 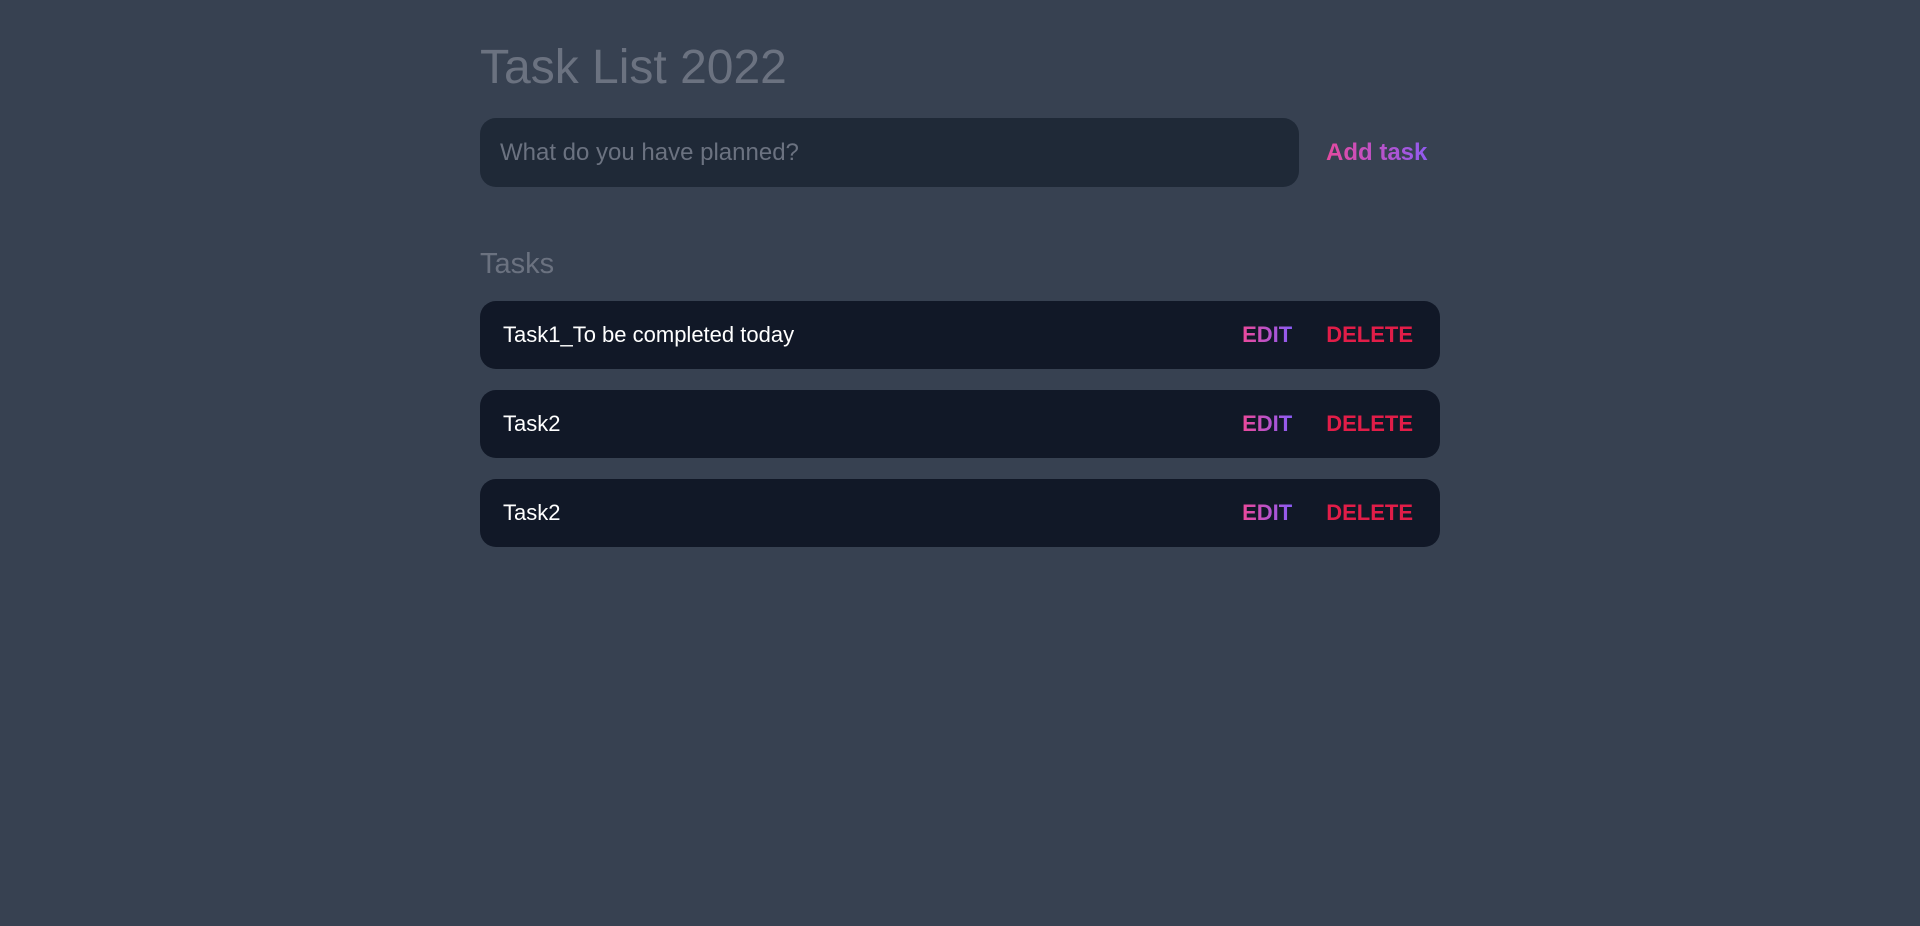 What do you see at coordinates (1376, 152) in the screenshot?
I see `add-task-button: Add task` at bounding box center [1376, 152].